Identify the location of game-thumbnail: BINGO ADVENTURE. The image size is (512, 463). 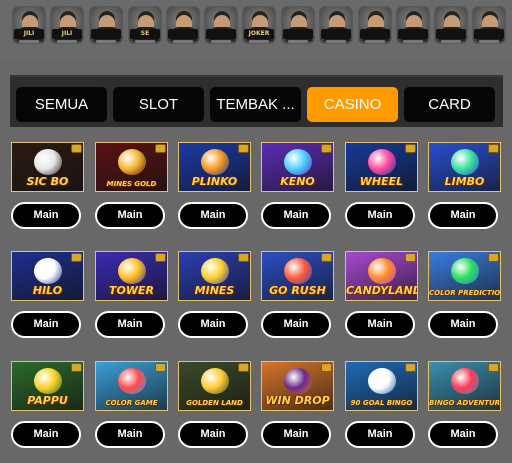
(464, 386).